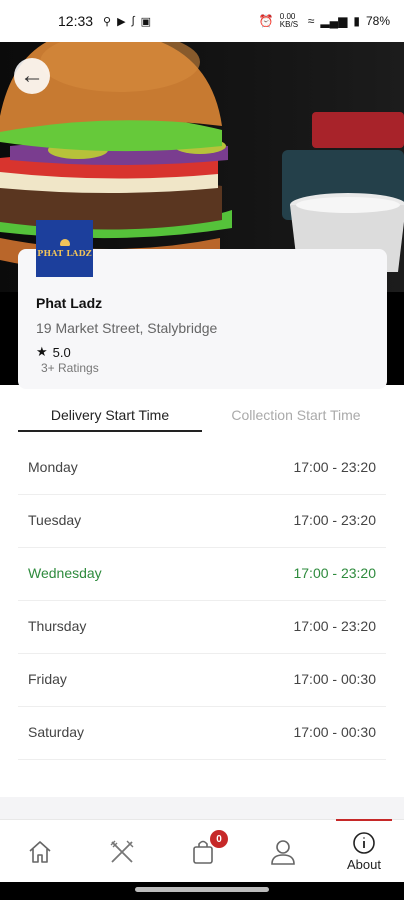 The width and height of the screenshot is (404, 900). I want to click on alarm-icon: ⏰, so click(266, 21).